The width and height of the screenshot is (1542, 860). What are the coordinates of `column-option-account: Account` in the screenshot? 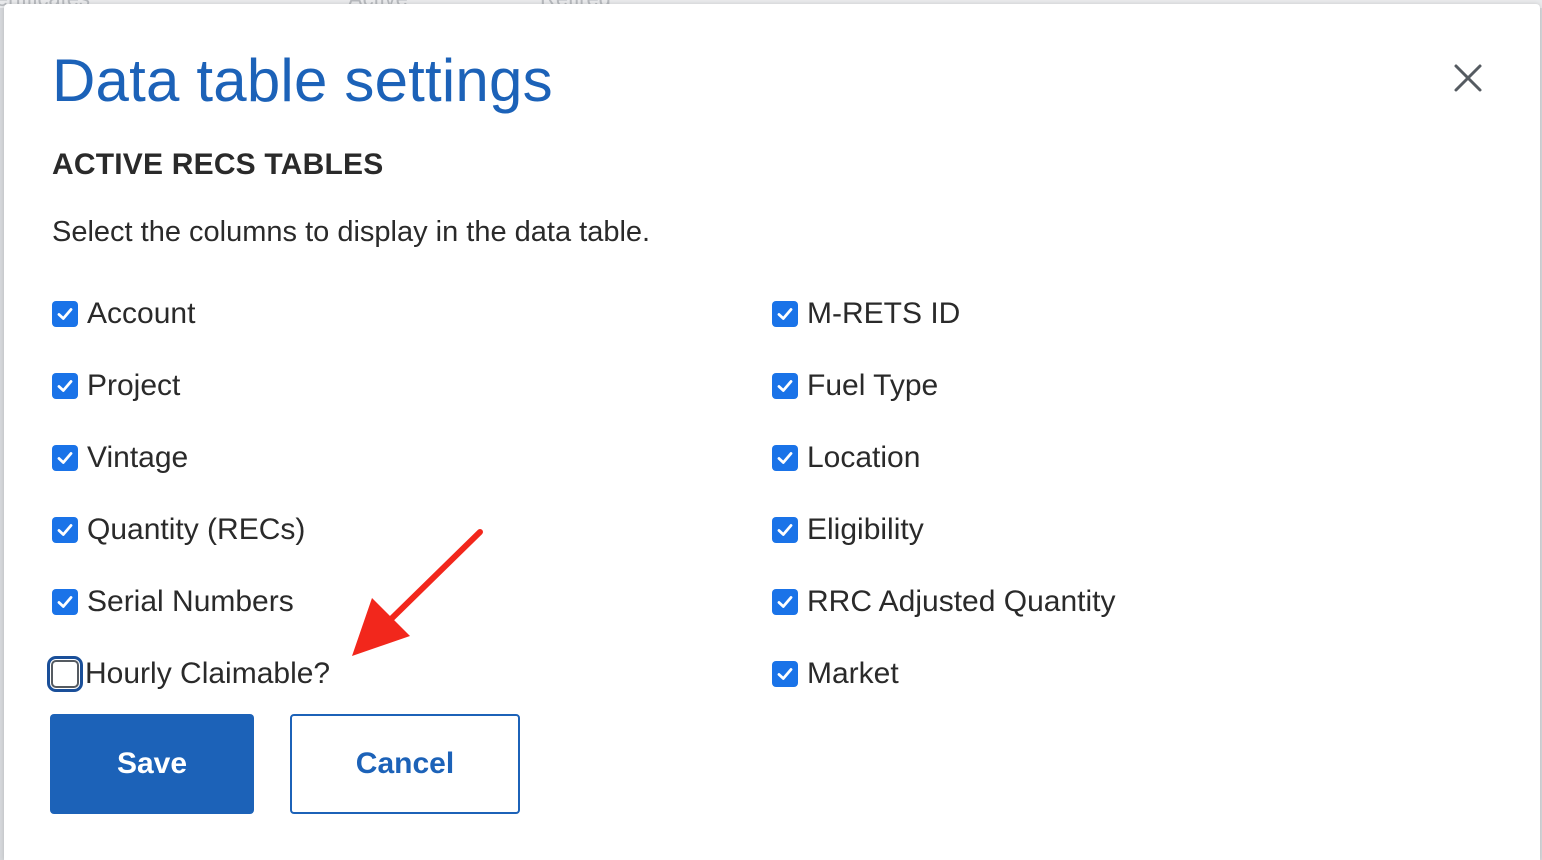 It's located at (123, 314).